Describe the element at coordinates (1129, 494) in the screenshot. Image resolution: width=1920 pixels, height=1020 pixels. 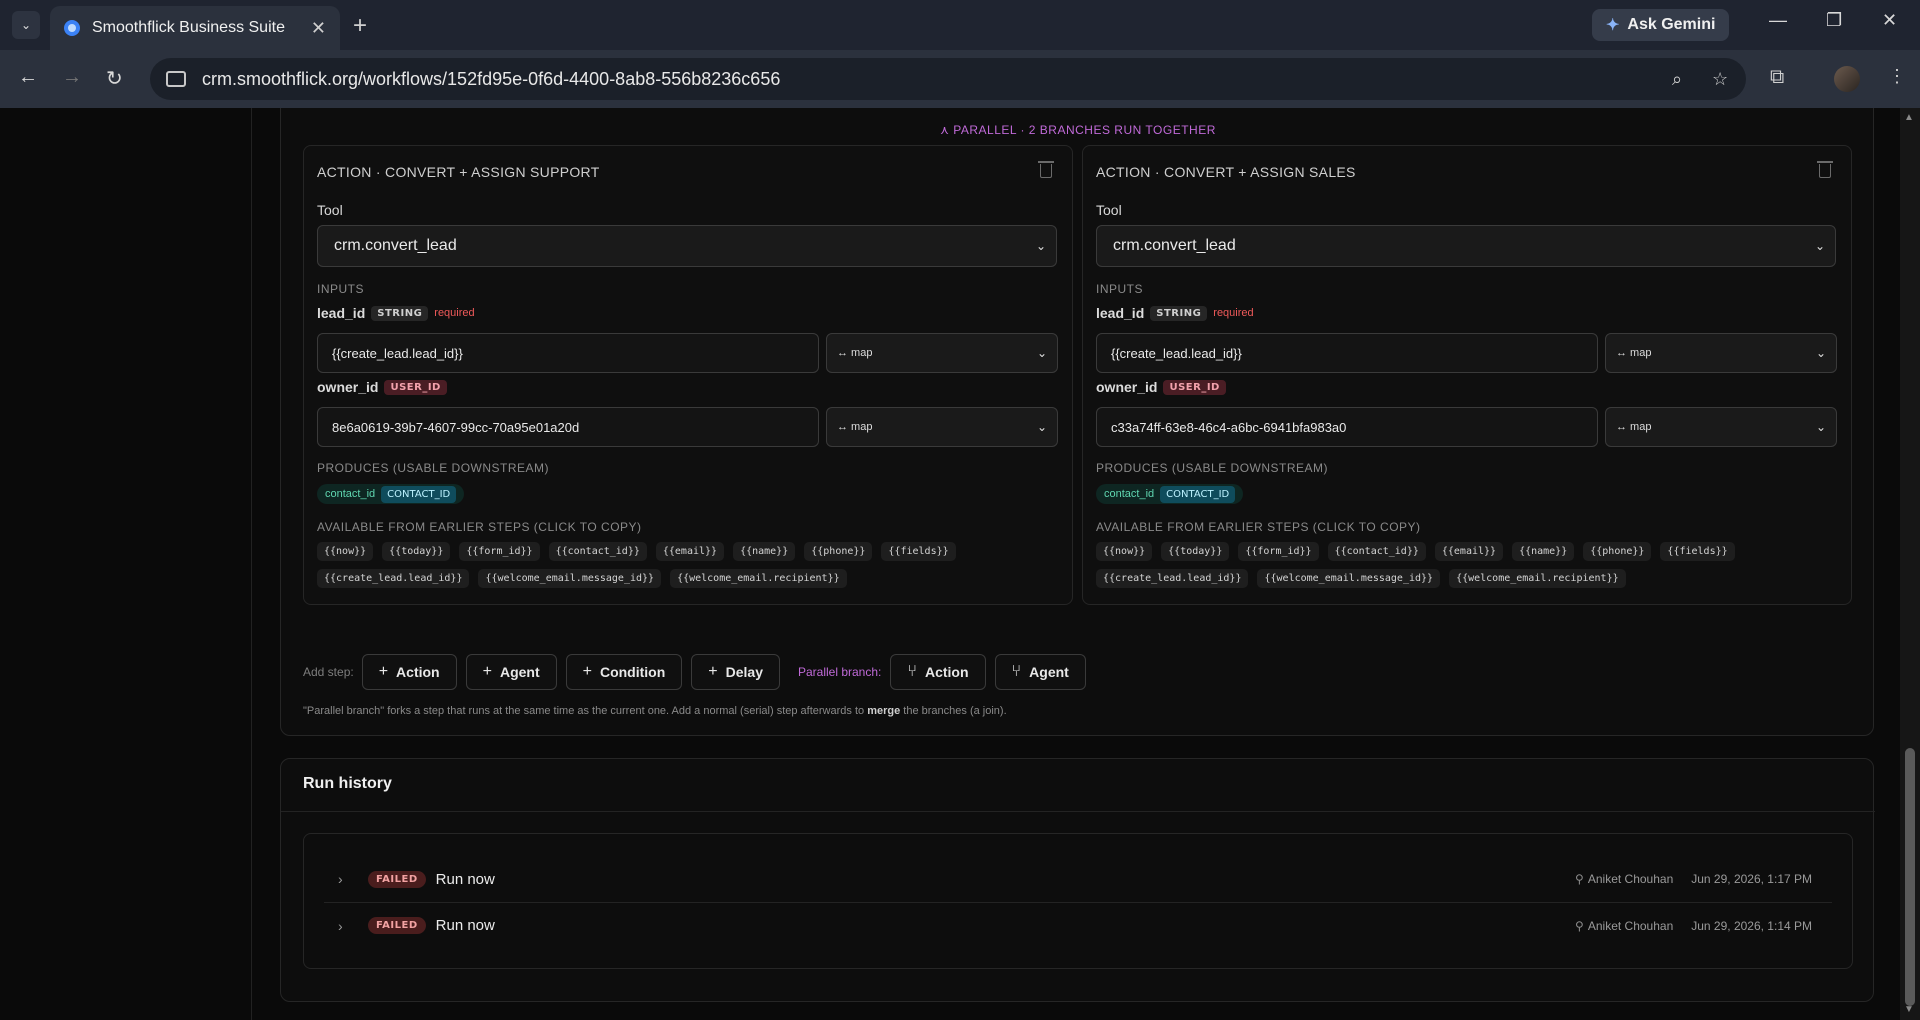
I see `produces-key: contact_id` at that location.